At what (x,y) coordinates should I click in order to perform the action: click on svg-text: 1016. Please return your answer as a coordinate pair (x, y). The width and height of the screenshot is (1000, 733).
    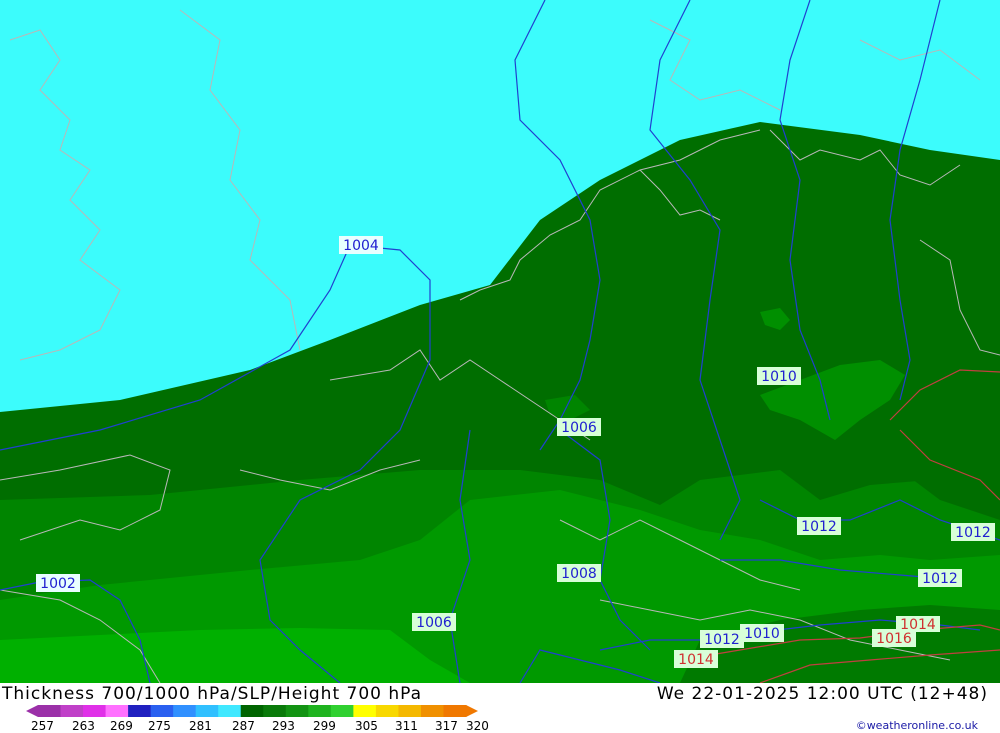
    Looking at the image, I should click on (894, 639).